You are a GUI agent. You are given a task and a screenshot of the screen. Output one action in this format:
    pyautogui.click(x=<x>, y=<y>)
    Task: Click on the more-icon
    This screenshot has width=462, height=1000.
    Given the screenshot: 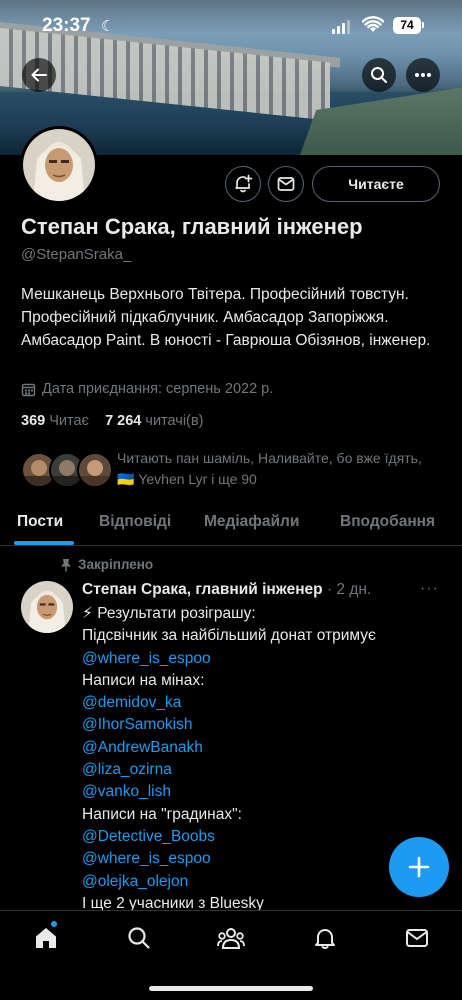 What is the action you would take?
    pyautogui.click(x=423, y=75)
    